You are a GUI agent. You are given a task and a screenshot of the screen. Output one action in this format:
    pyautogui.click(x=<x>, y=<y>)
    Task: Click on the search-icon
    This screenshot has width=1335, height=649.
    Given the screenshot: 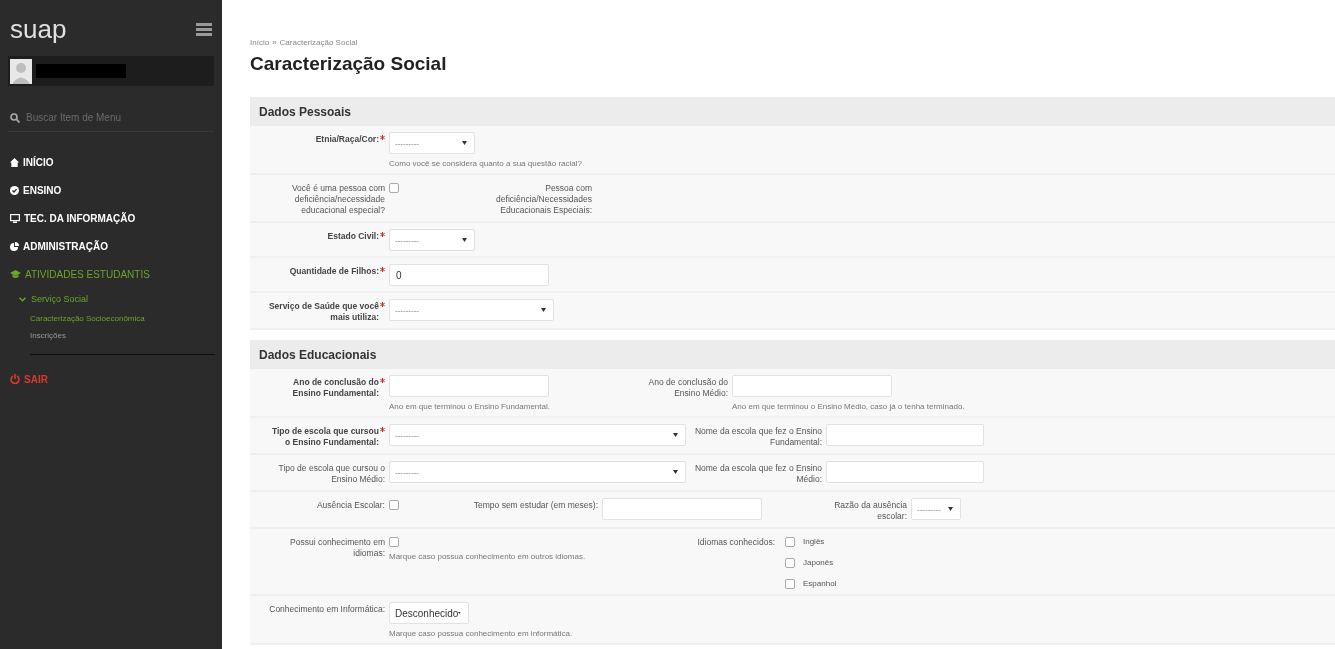 What is the action you would take?
    pyautogui.click(x=15, y=117)
    